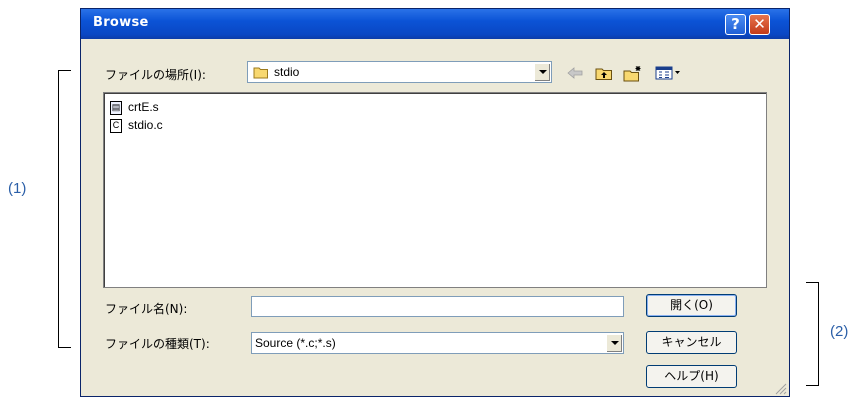  Describe the element at coordinates (146, 309) in the screenshot. I see `filename-label: ファイル名(N):` at that location.